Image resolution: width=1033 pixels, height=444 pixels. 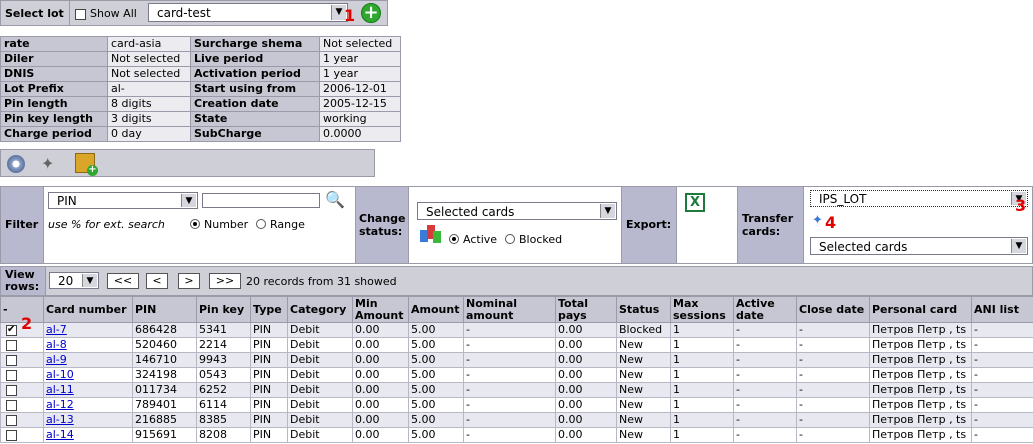 What do you see at coordinates (225, 281) in the screenshot?
I see `last-page-button: >>` at bounding box center [225, 281].